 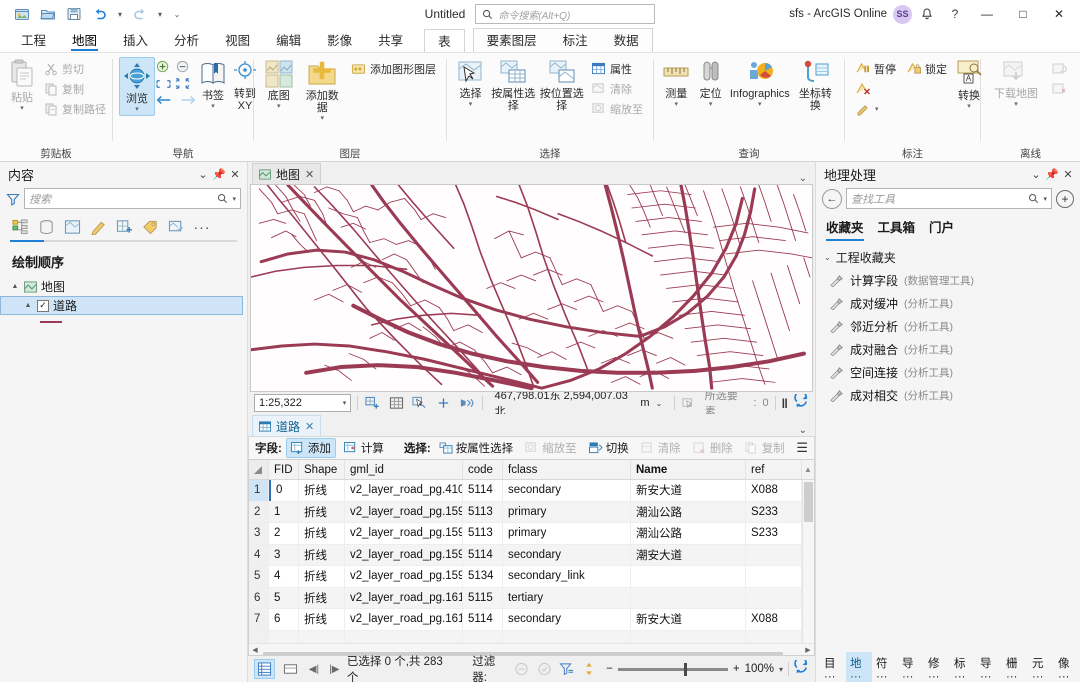 I want to click on redo-dropdown-icon: ▾, so click(x=160, y=14).